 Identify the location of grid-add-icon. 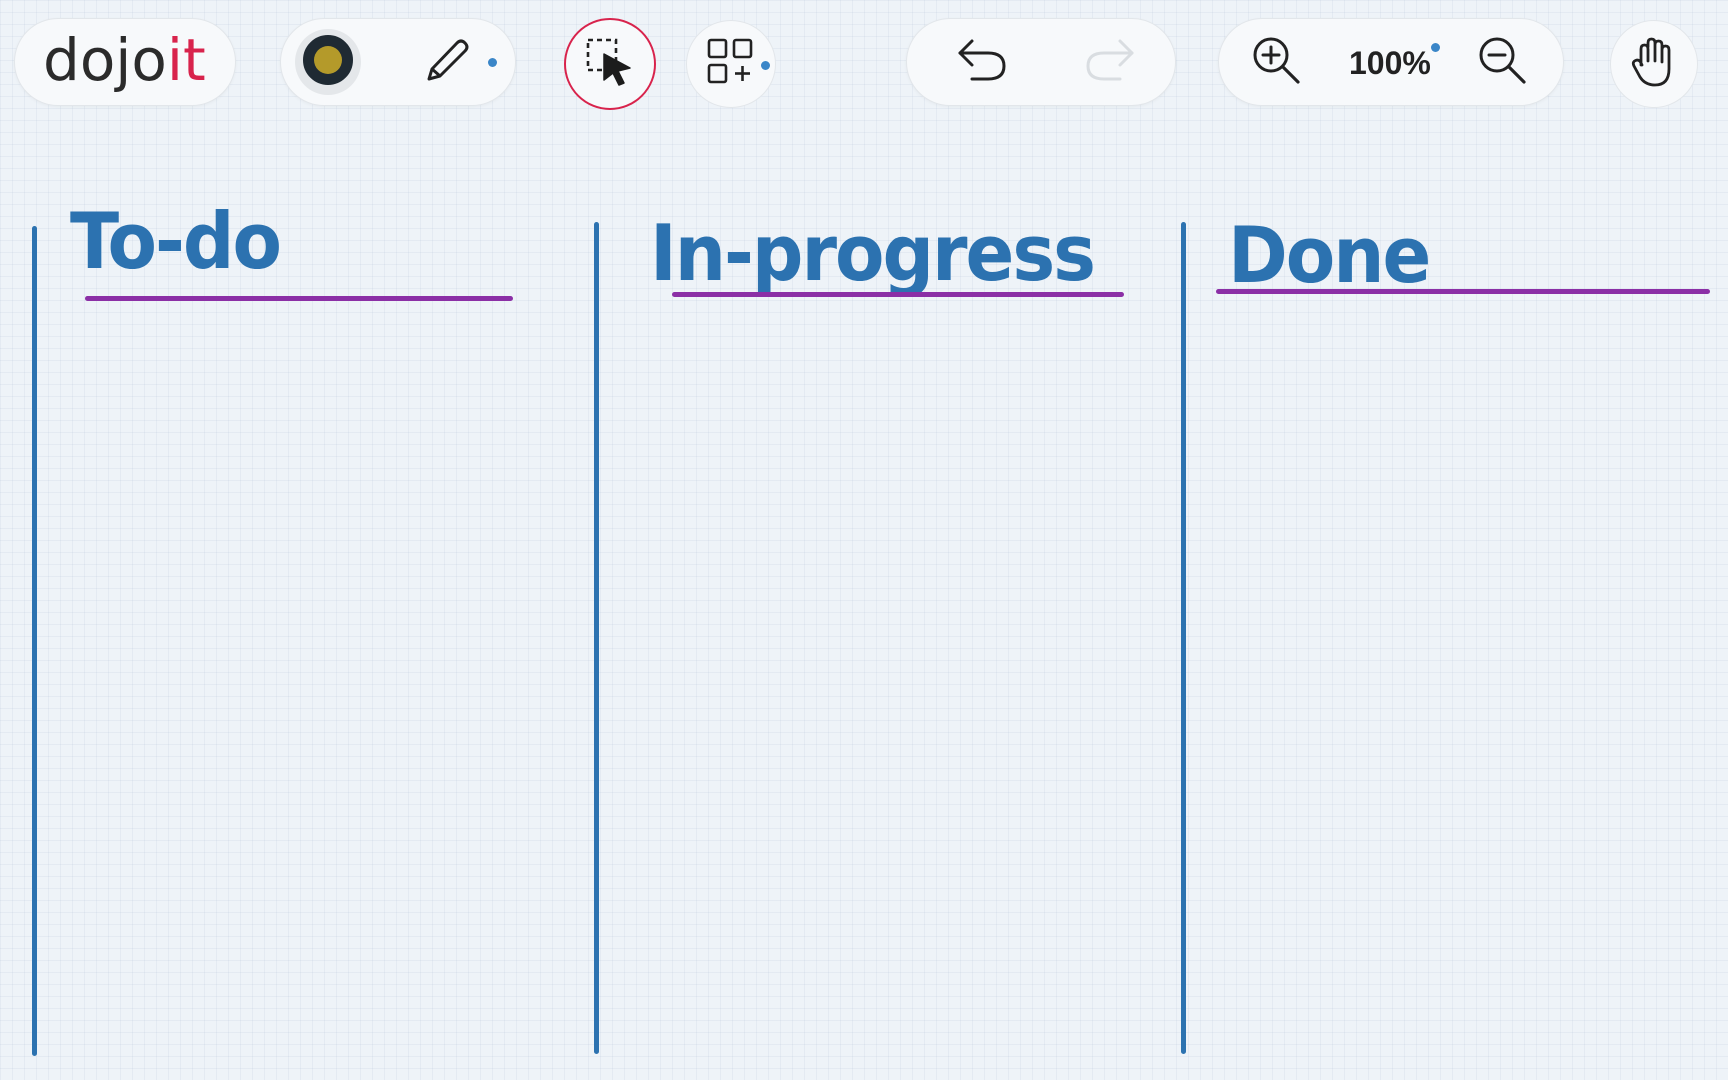
(731, 64).